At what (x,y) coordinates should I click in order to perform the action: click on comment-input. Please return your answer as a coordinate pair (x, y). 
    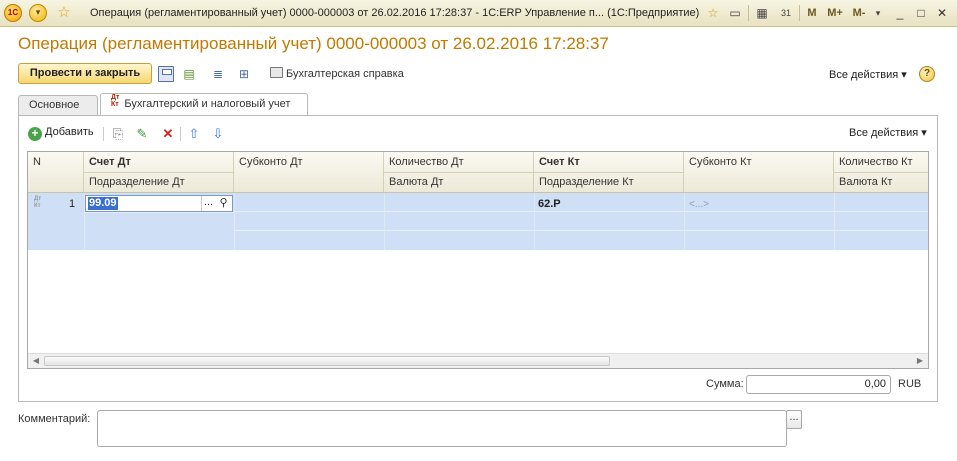
    Looking at the image, I should click on (442, 428).